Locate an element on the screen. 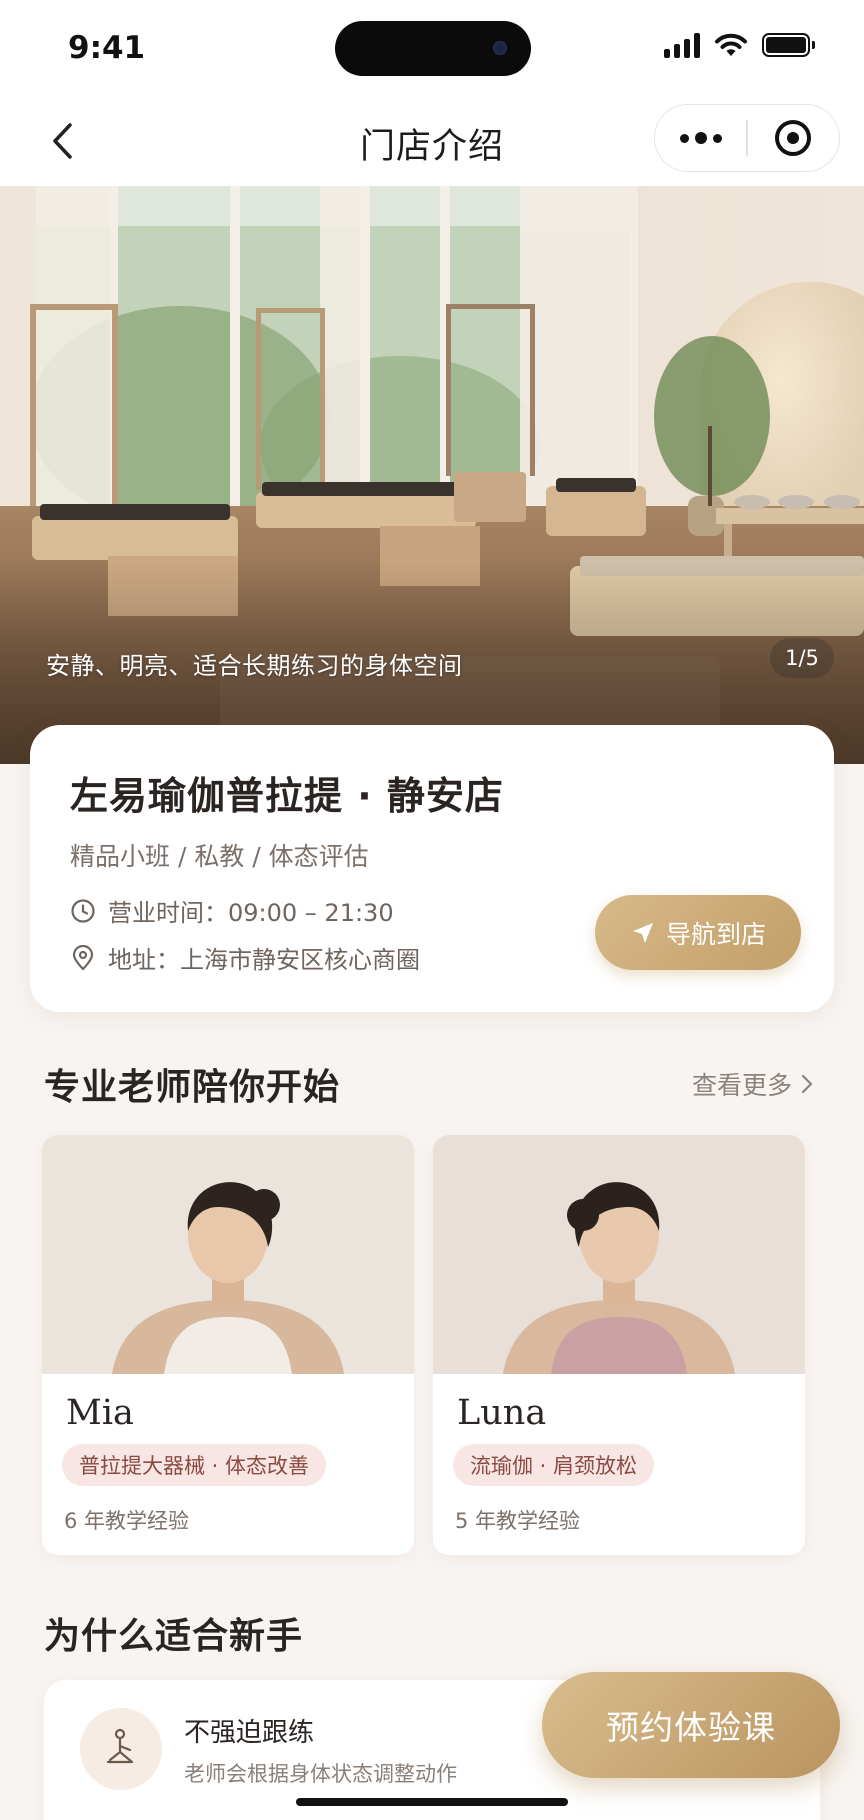  navigate-label: 导航到店 is located at coordinates (715, 934).